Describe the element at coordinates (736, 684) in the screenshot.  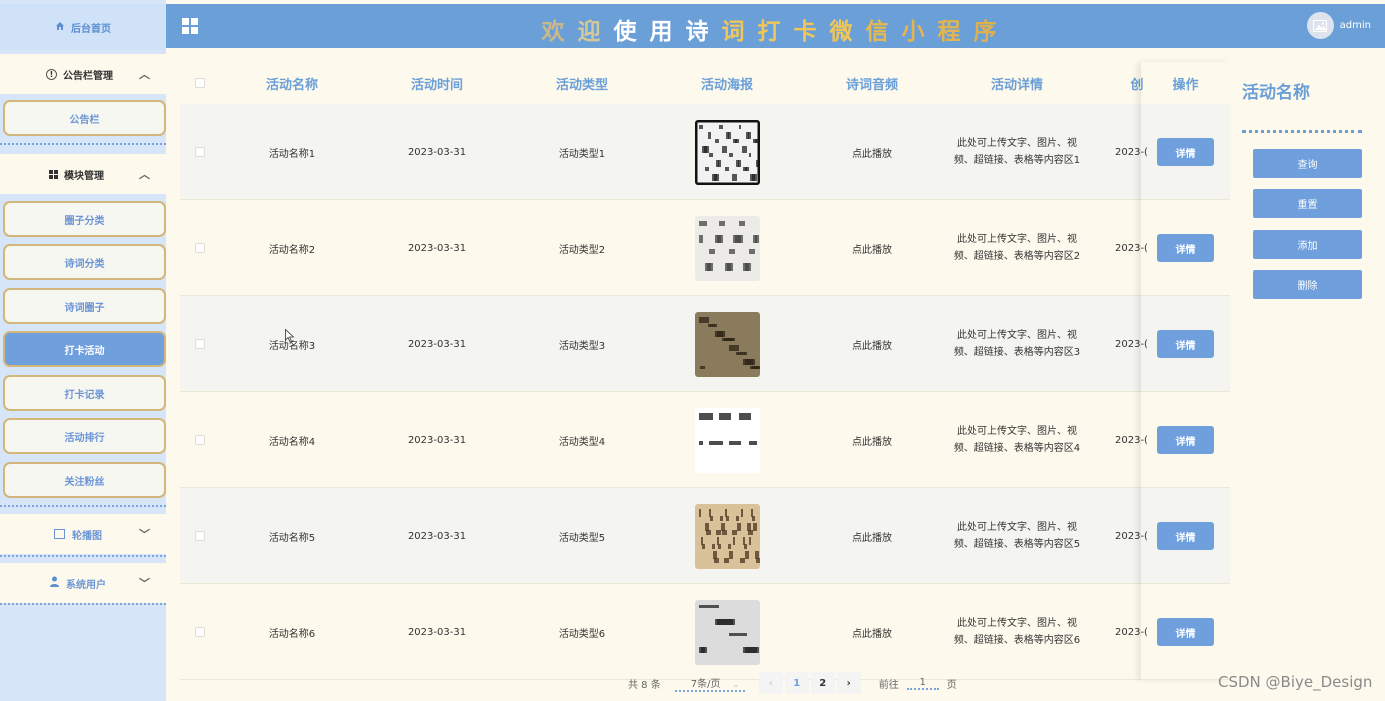
I see `chevron-down-icon: ⌄` at that location.